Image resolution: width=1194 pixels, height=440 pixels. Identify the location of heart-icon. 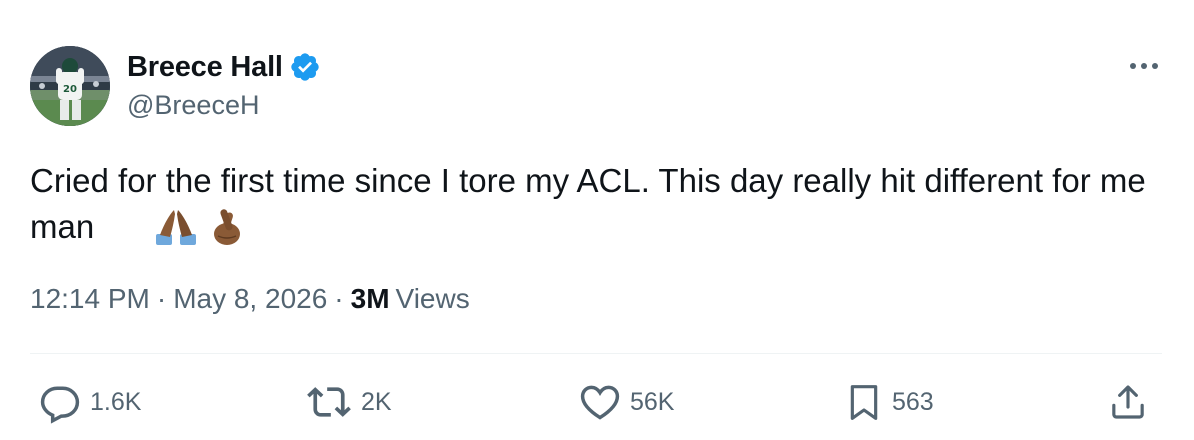
(600, 402).